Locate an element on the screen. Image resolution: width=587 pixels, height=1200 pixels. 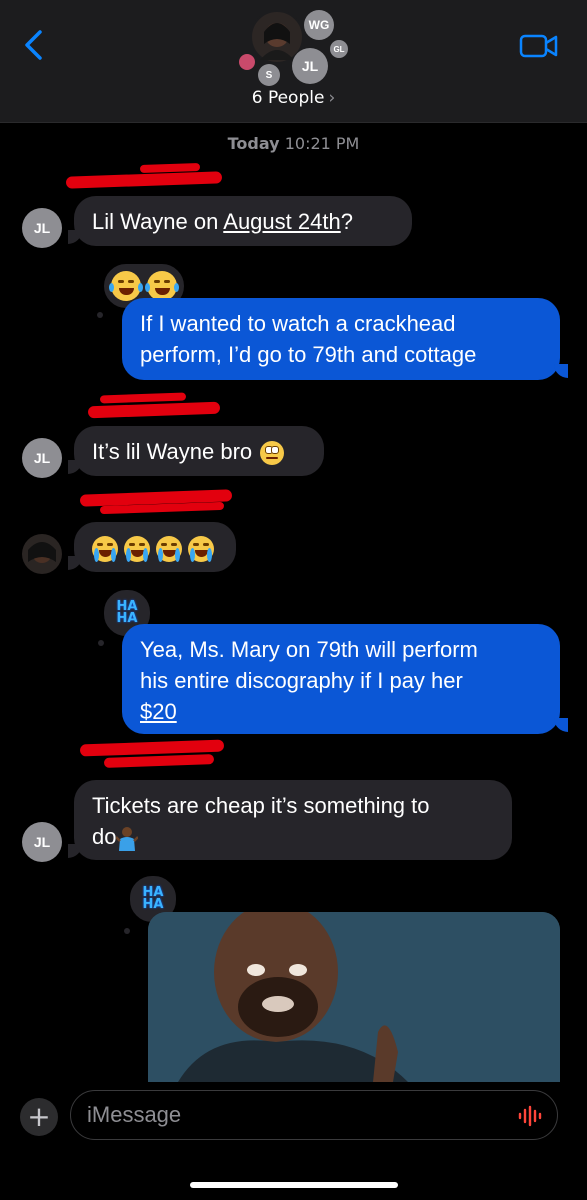
message-text: It’s lil Wayne bro is located at coordinates (172, 451).